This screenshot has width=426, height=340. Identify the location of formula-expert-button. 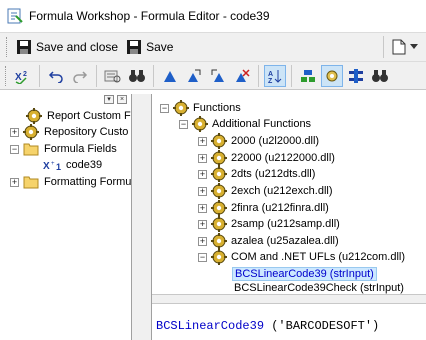
(380, 76).